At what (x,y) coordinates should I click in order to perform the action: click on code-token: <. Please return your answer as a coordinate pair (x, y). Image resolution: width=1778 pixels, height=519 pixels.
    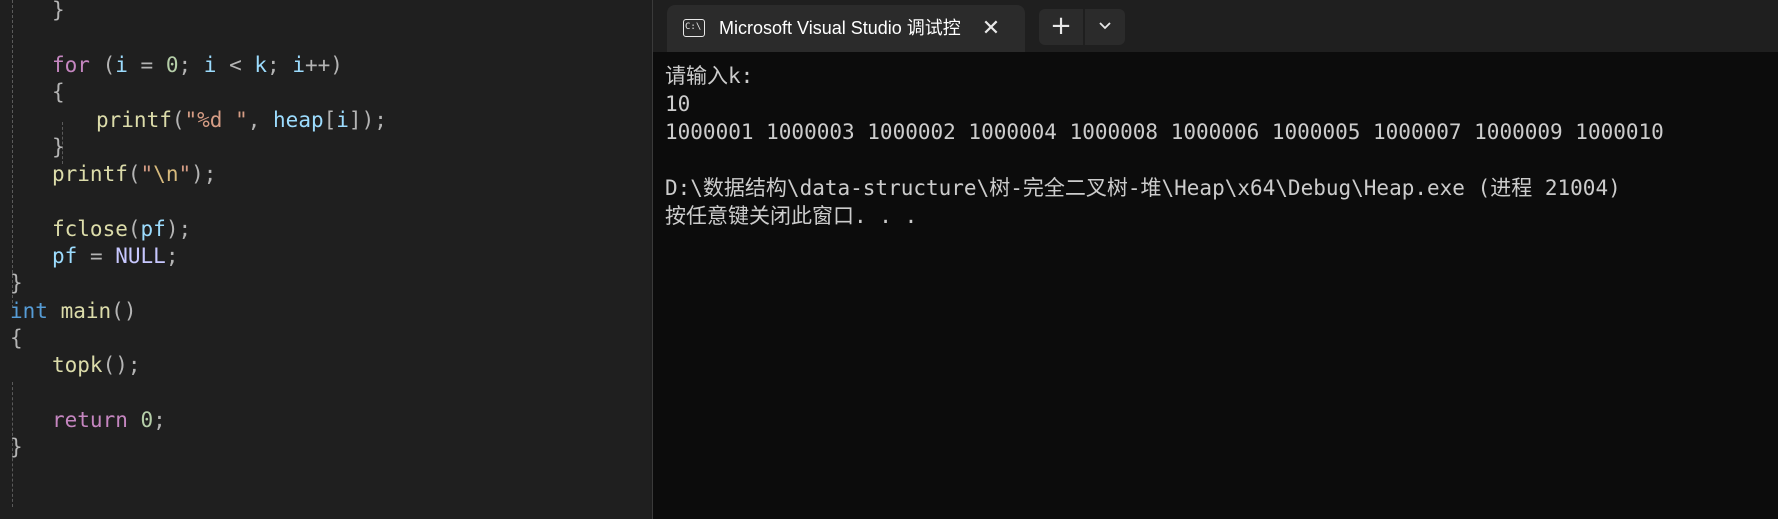
    Looking at the image, I should click on (235, 65).